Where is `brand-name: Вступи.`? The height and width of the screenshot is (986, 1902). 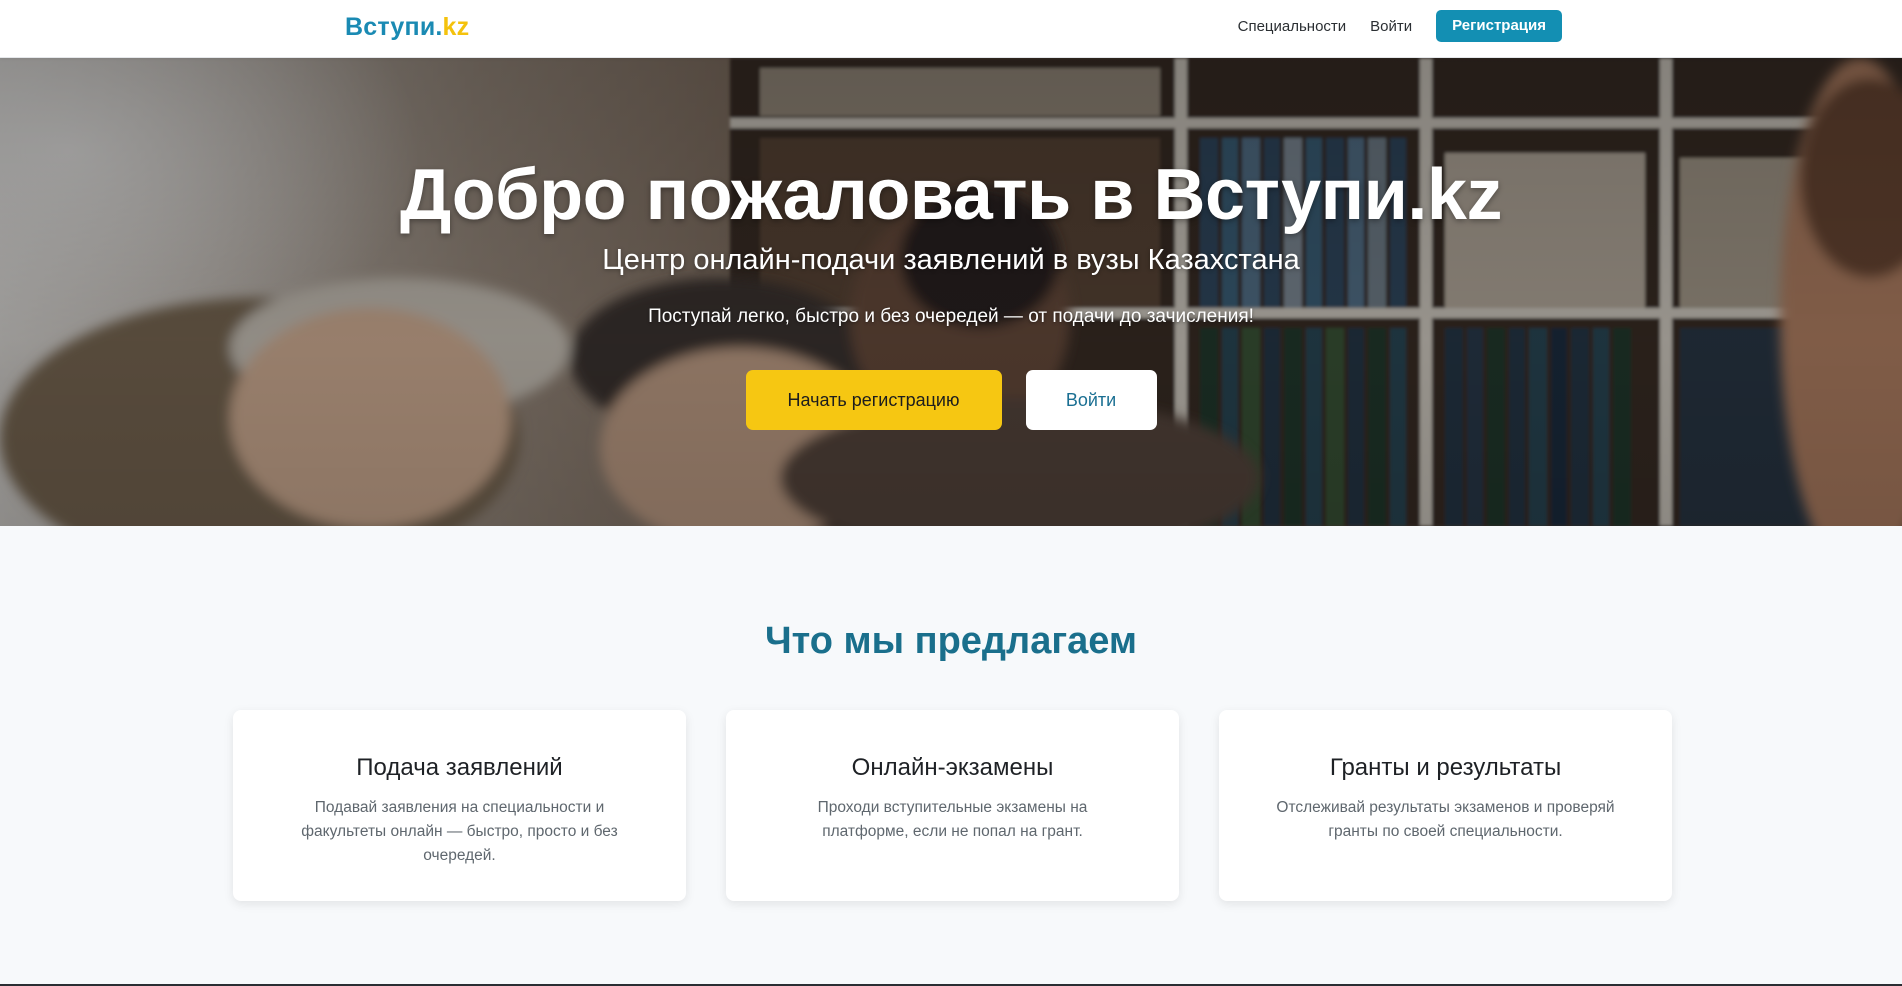 brand-name: Вступи. is located at coordinates (394, 27).